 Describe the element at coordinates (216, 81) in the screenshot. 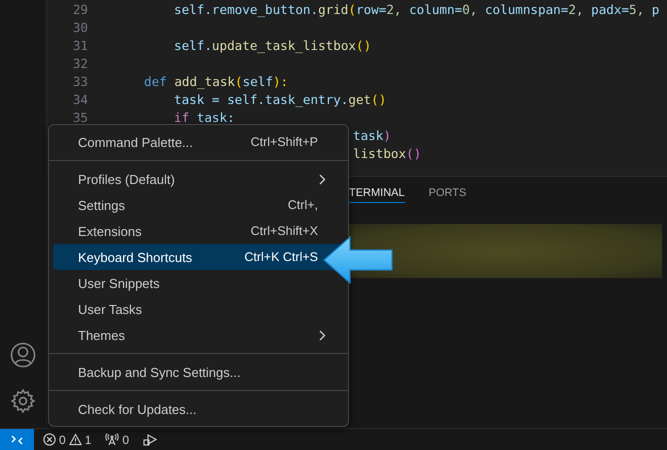

I see `code-line: def add_task(self):` at that location.